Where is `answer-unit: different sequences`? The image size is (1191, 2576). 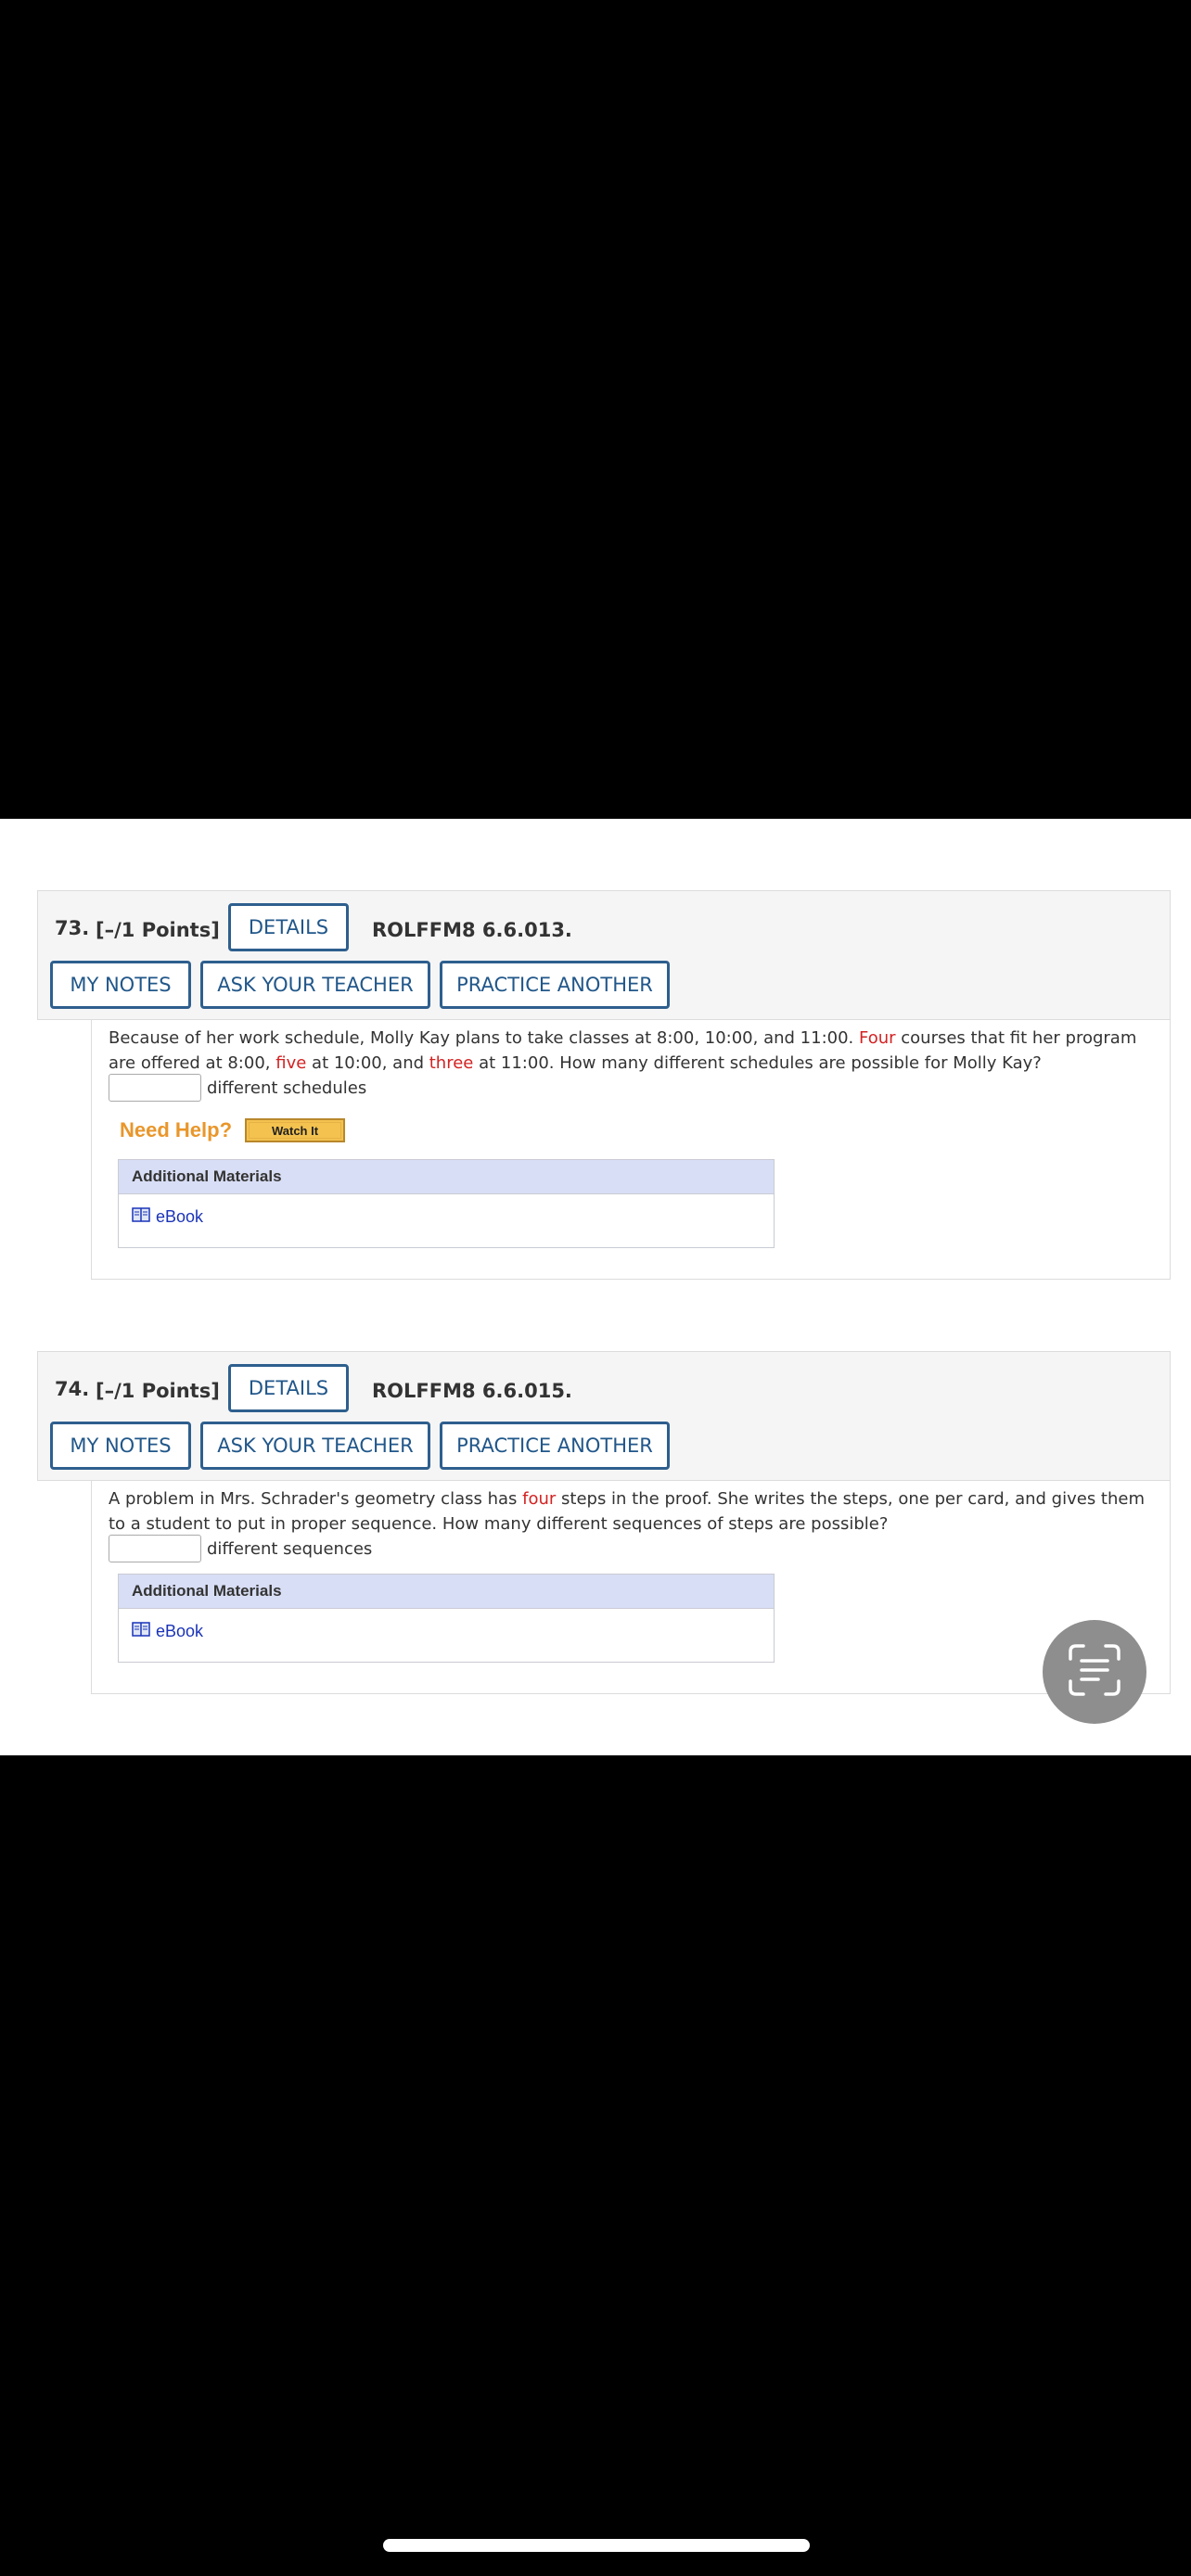 answer-unit: different sequences is located at coordinates (290, 1548).